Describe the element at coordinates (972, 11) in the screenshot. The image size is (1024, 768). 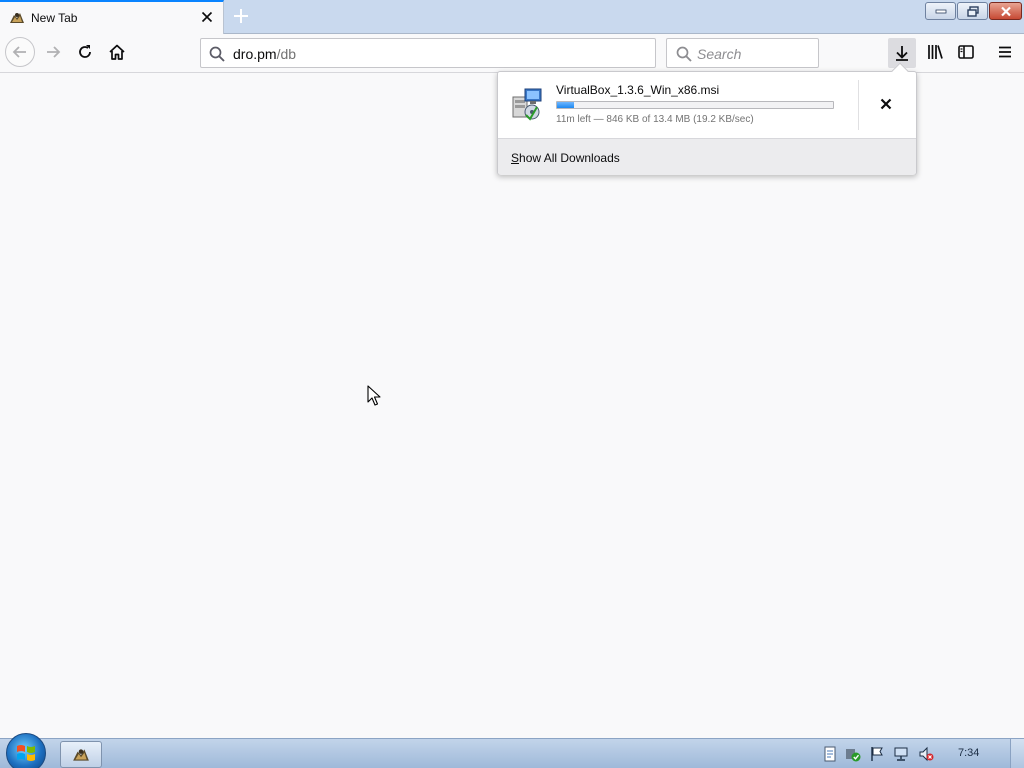
I see `restore-button` at that location.